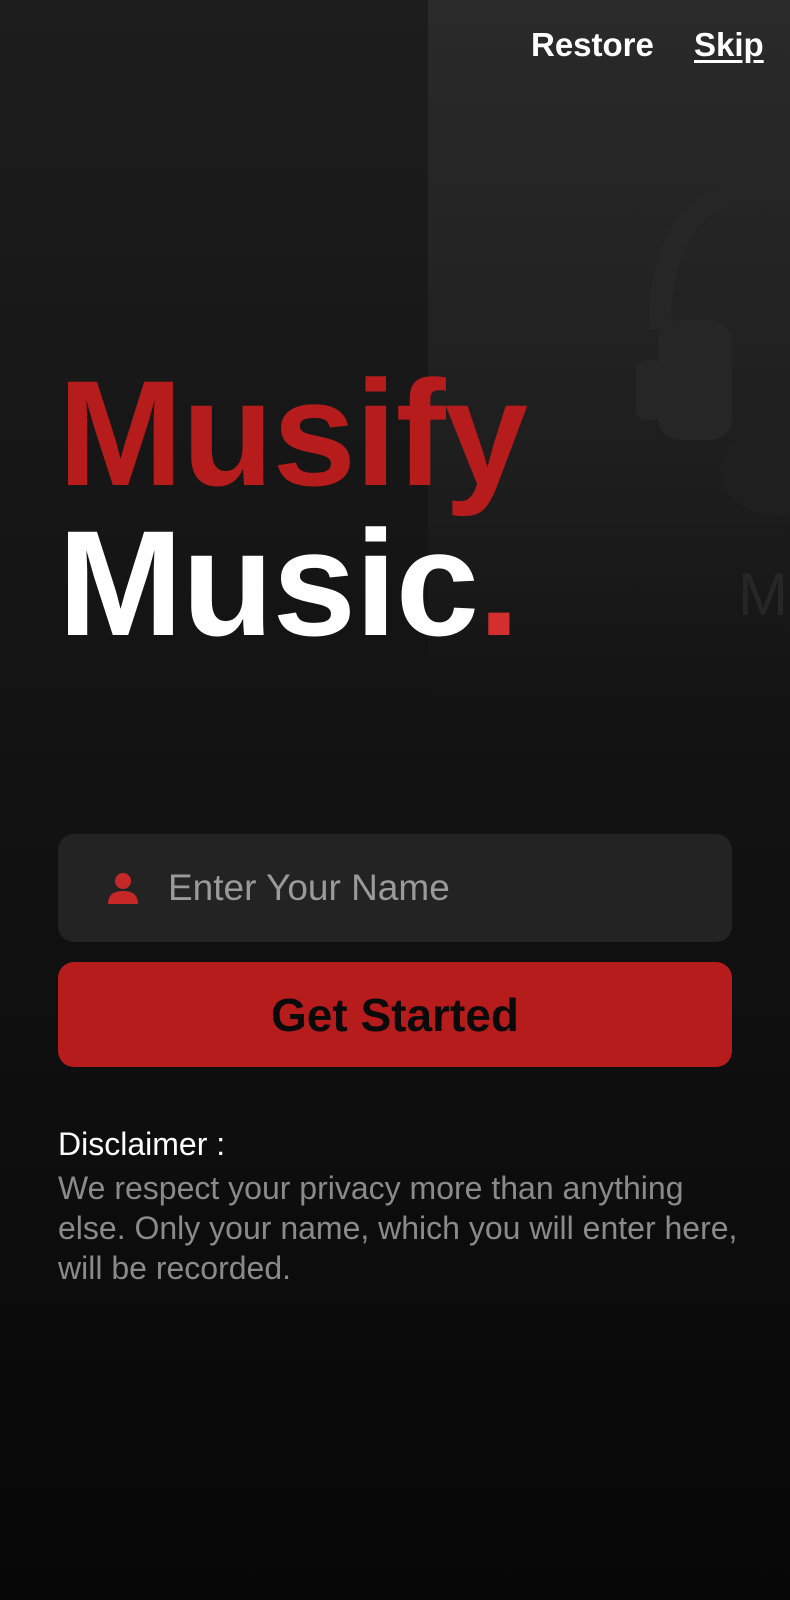 The image size is (790, 1600). What do you see at coordinates (142, 1144) in the screenshot?
I see `disclaimer-title: Disclaimer :` at bounding box center [142, 1144].